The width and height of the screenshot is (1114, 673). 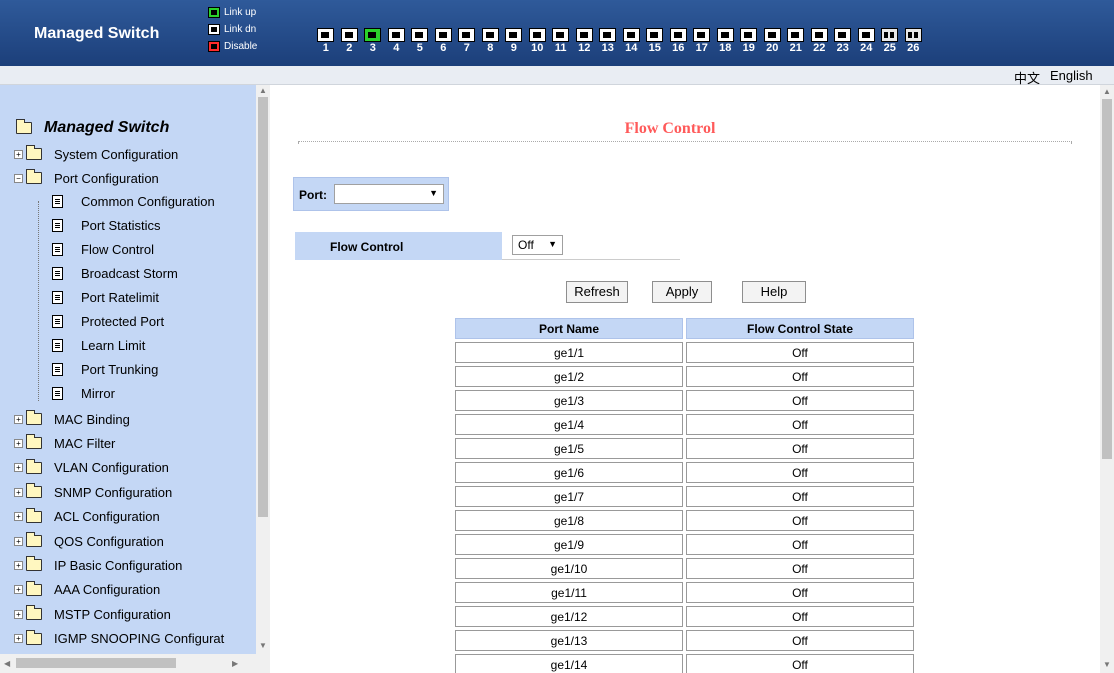 What do you see at coordinates (98, 565) in the screenshot?
I see `sidebar-item: + IP Basic Configuration` at bounding box center [98, 565].